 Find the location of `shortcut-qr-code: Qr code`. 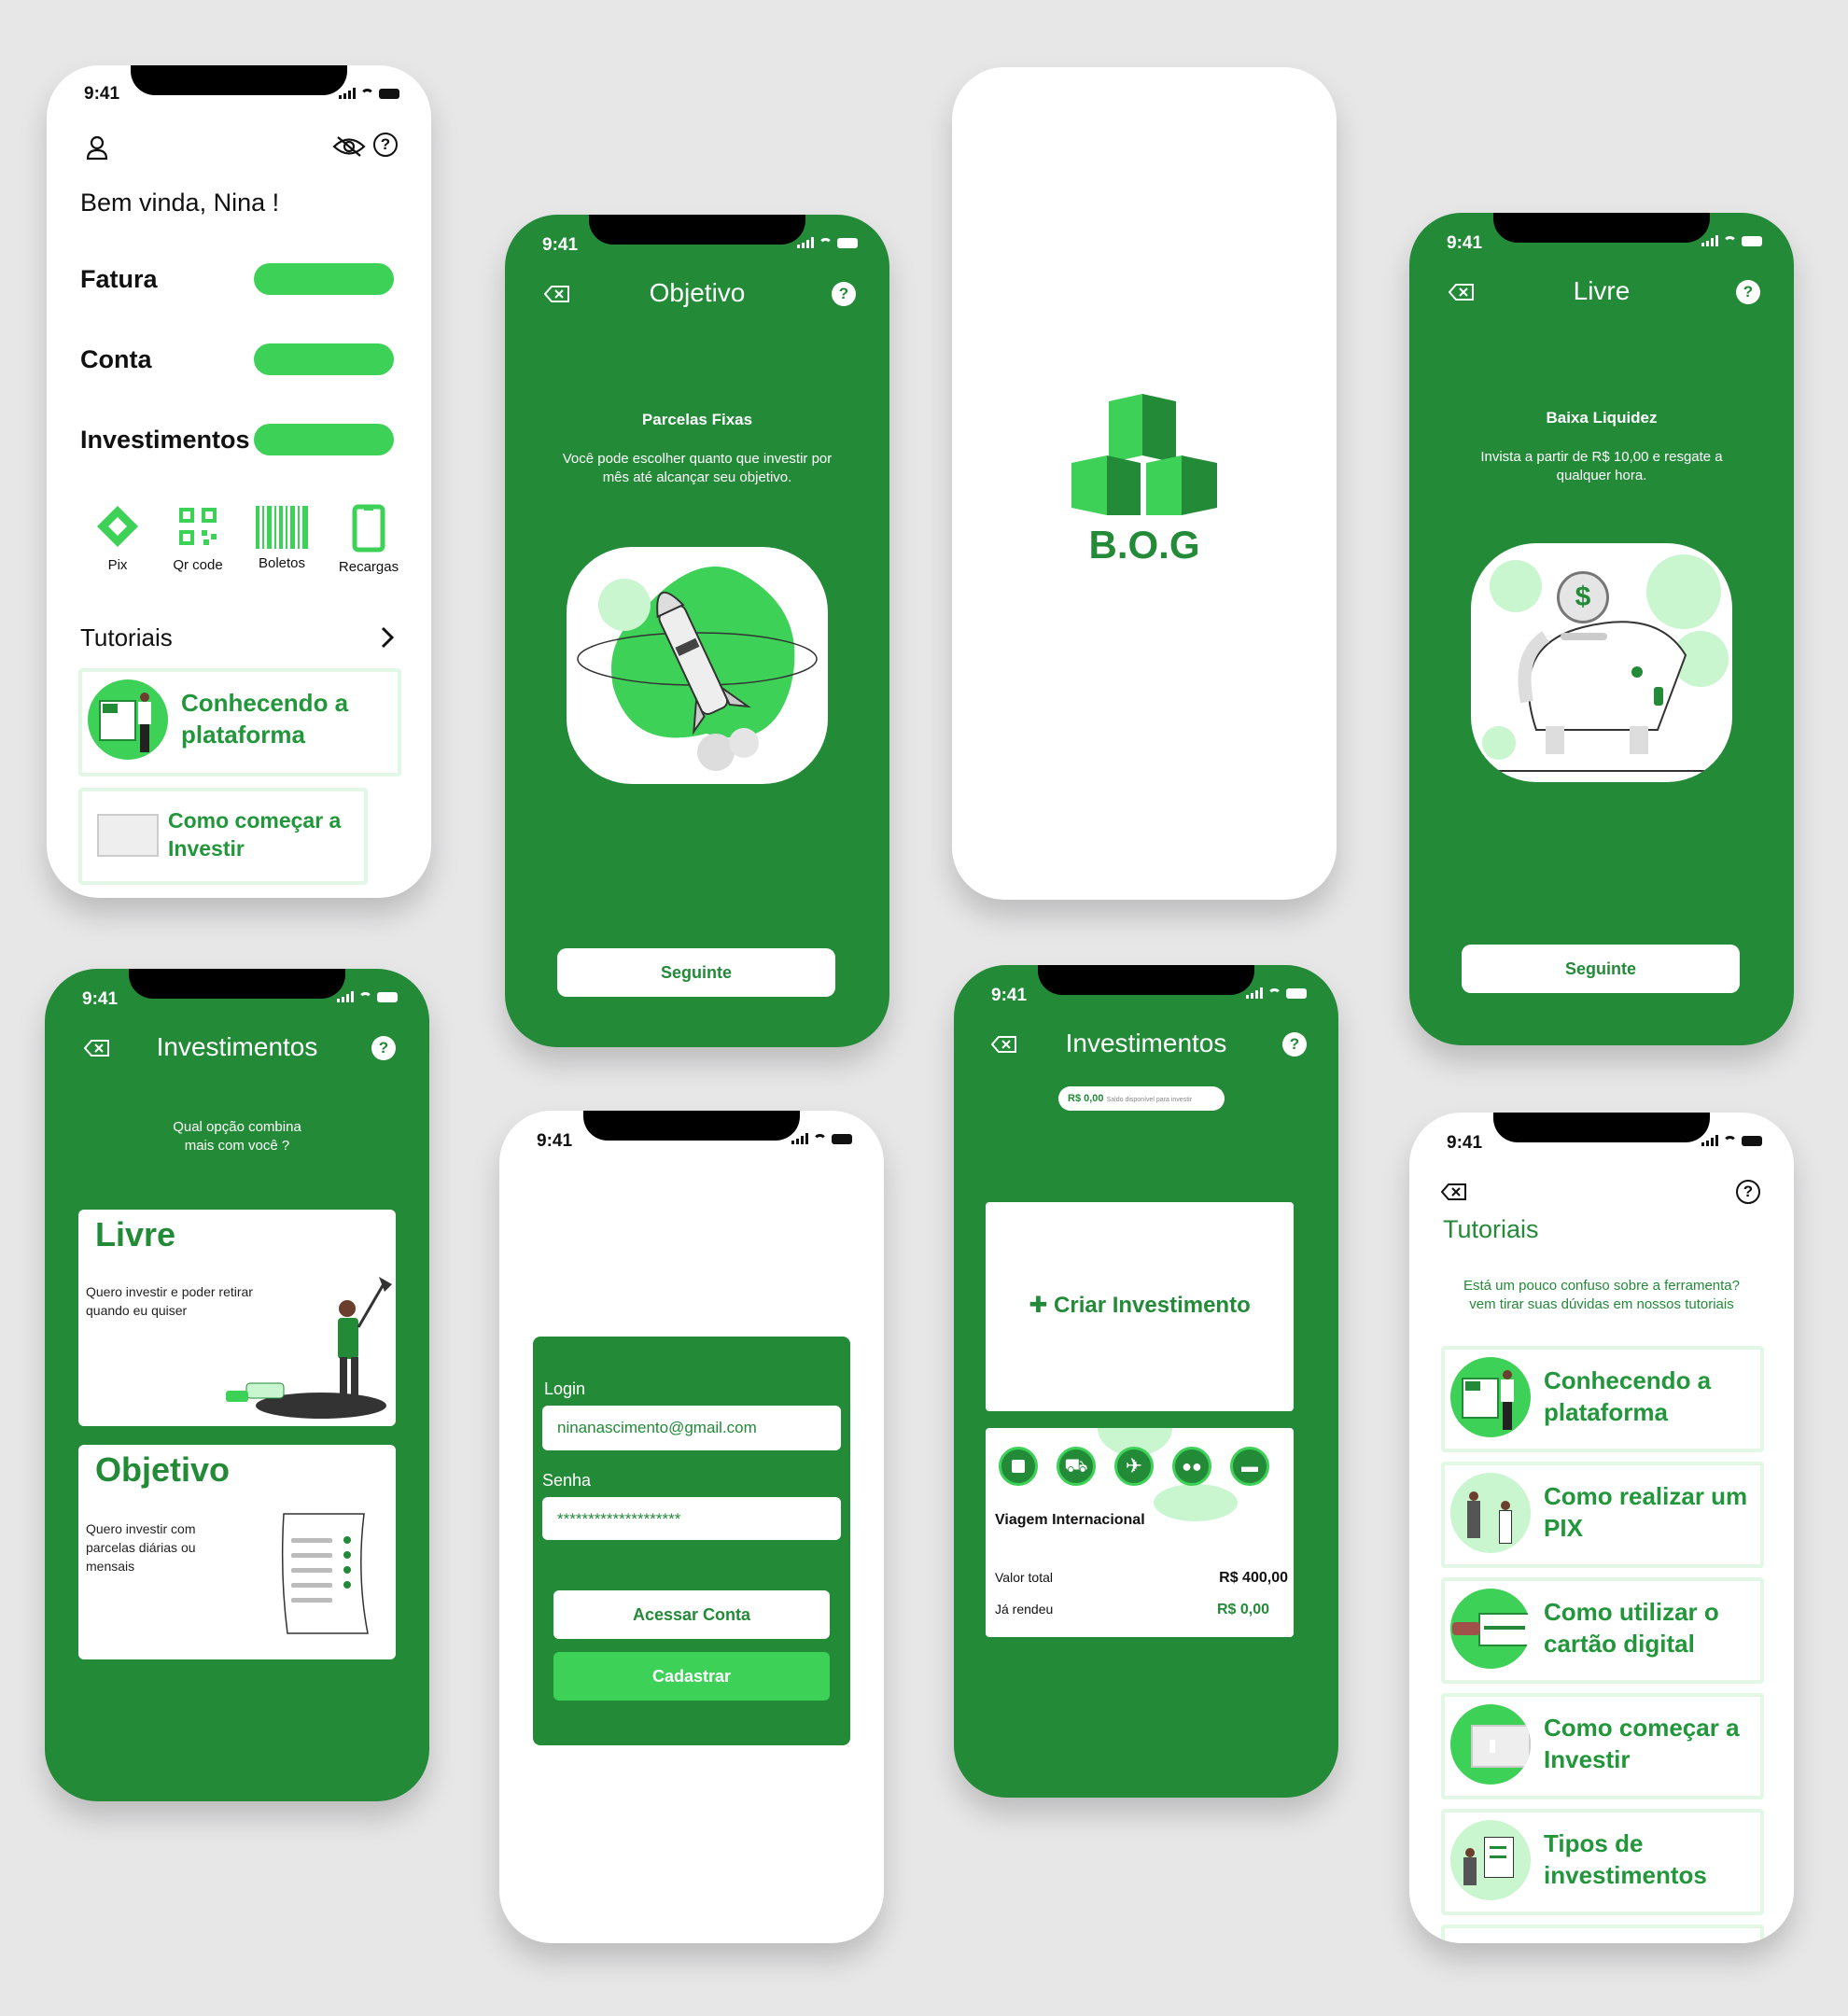

shortcut-qr-code: Qr code is located at coordinates (197, 539).